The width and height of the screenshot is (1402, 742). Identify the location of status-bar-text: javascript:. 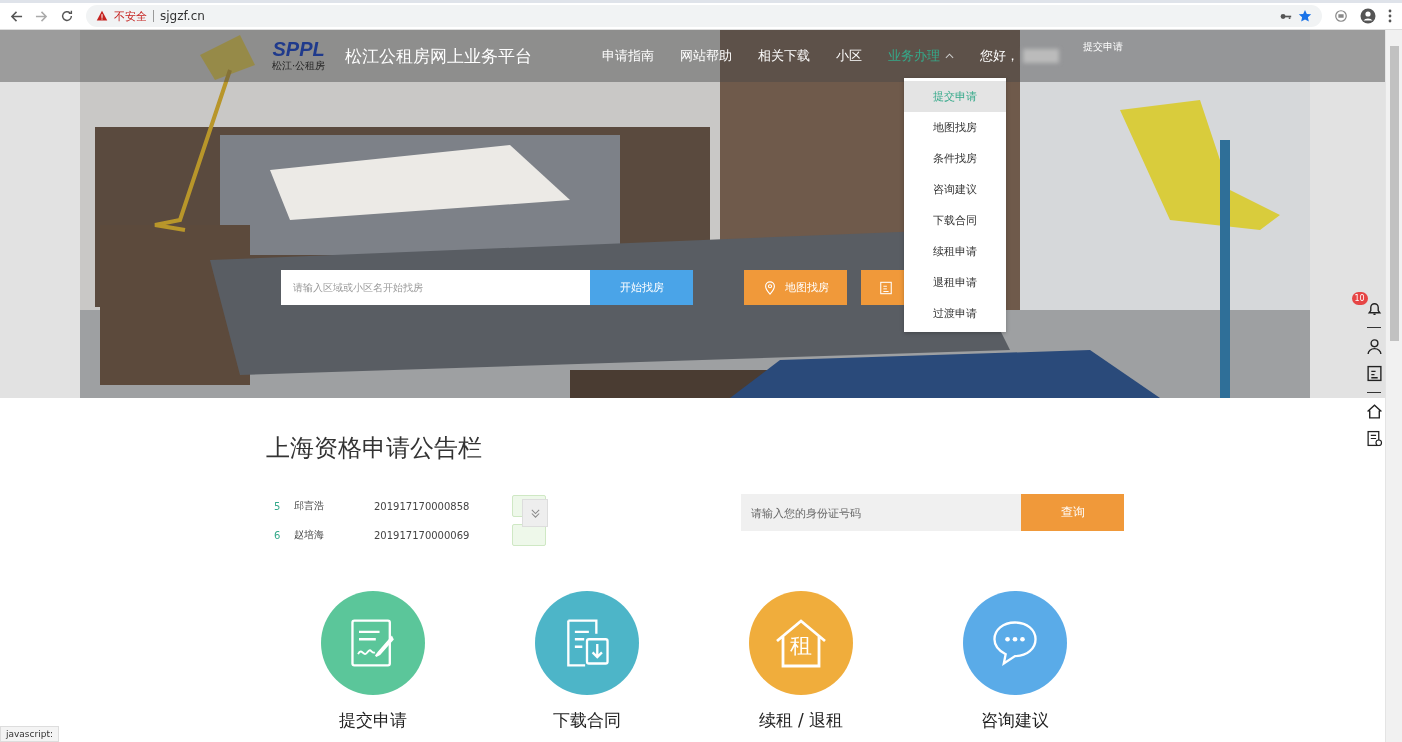
(29, 734).